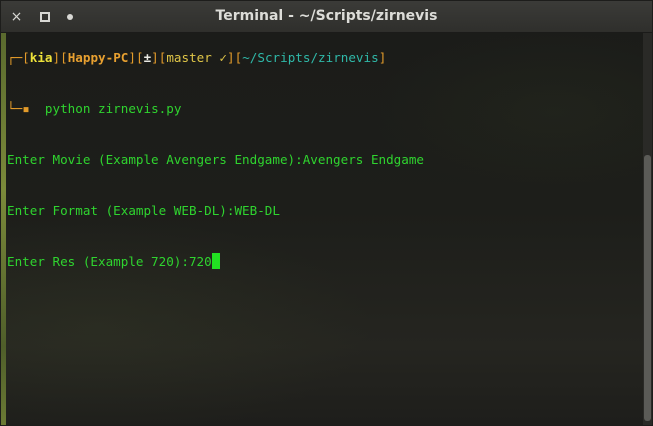 The image size is (653, 426). Describe the element at coordinates (215, 108) in the screenshot. I see `command-line: └─▪ python zirnevis.py` at that location.